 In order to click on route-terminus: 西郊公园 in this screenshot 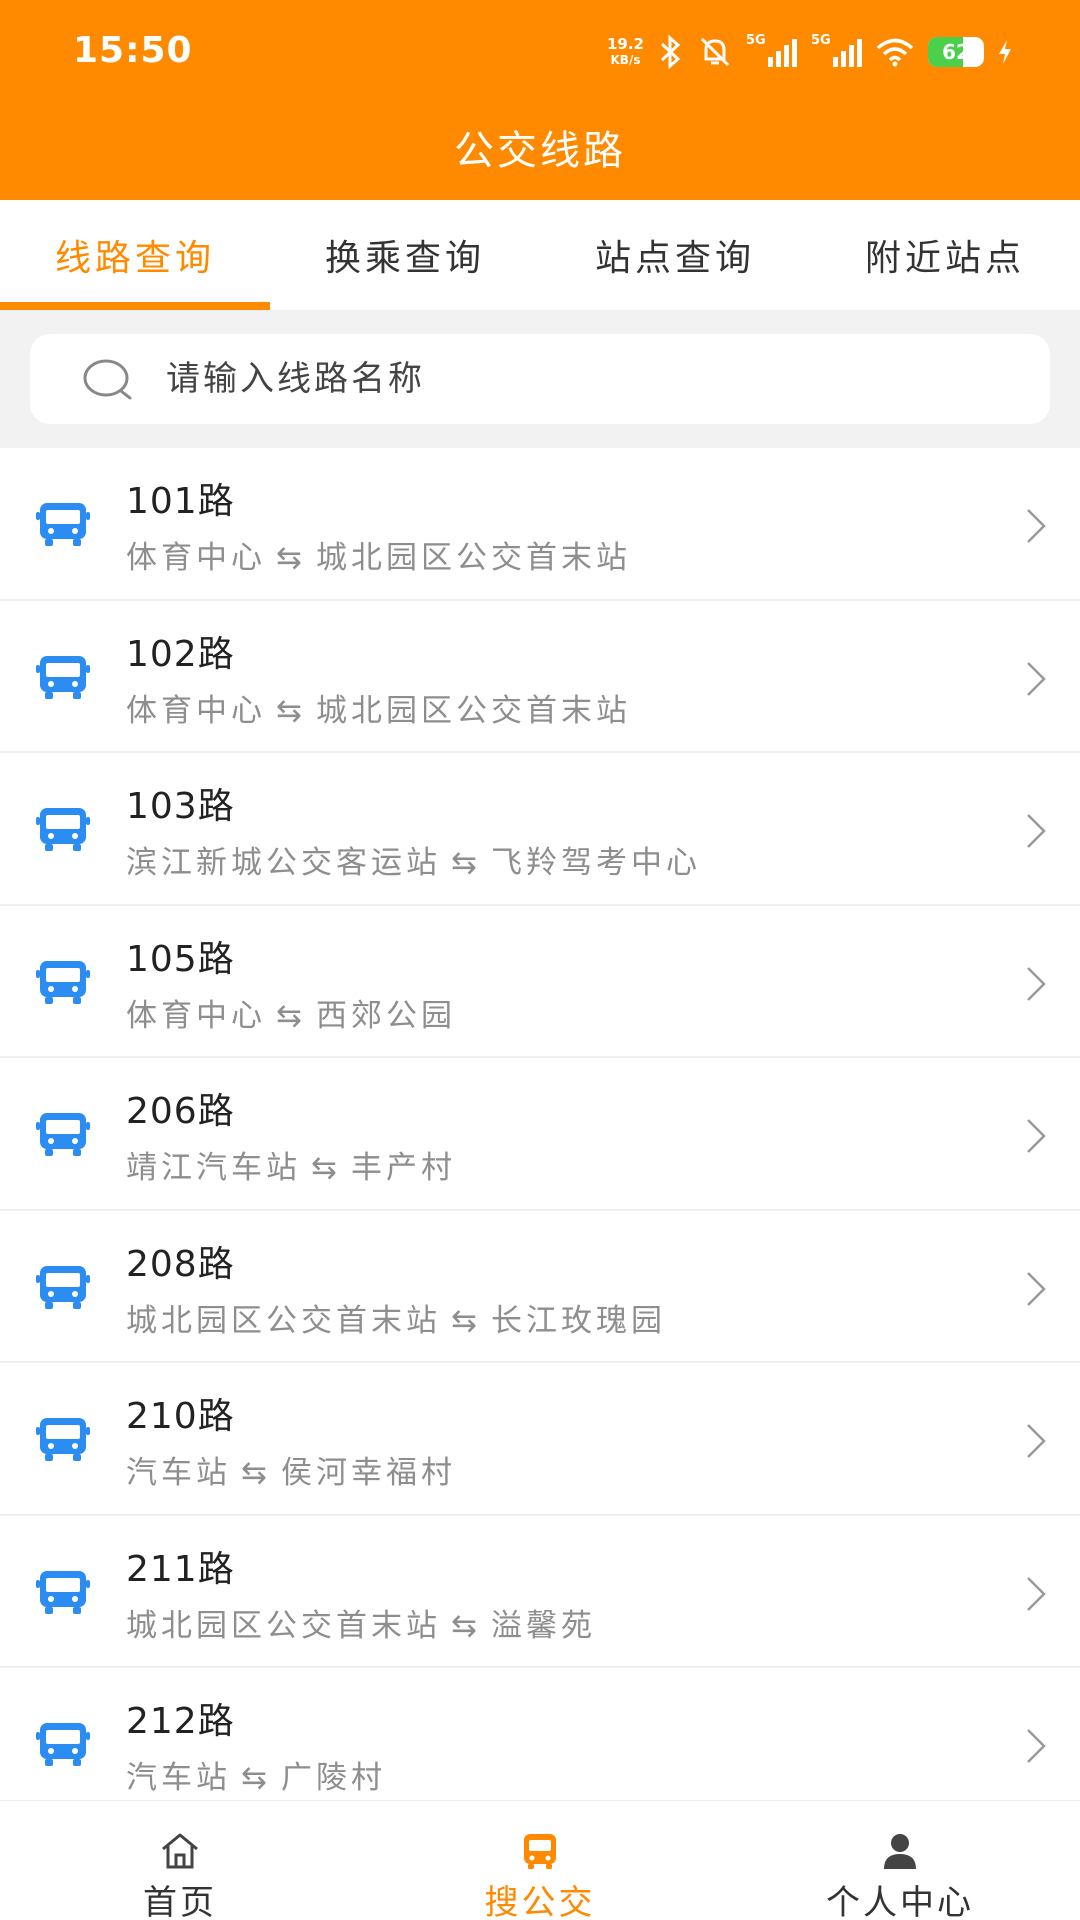, I will do `click(385, 1015)`.